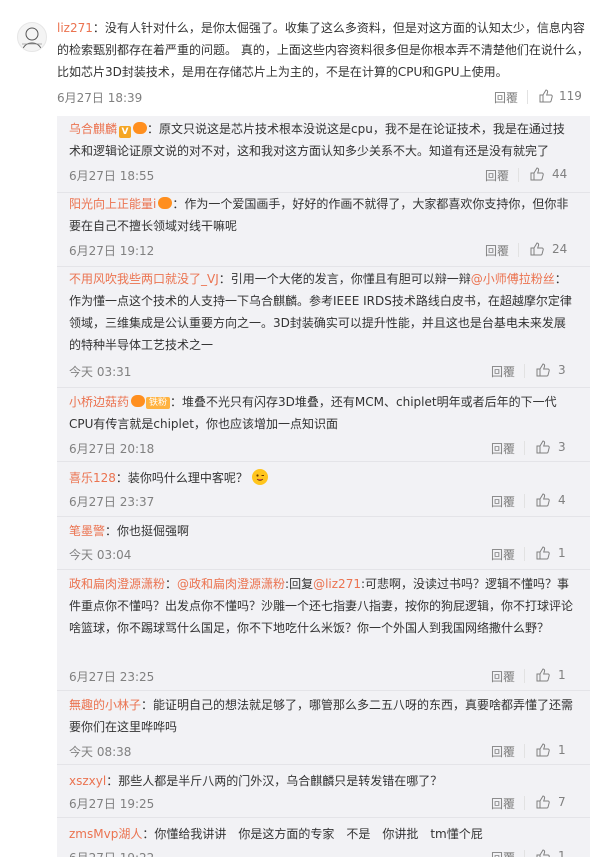 This screenshot has width=600, height=857. I want to click on like-count: 7, so click(562, 802).